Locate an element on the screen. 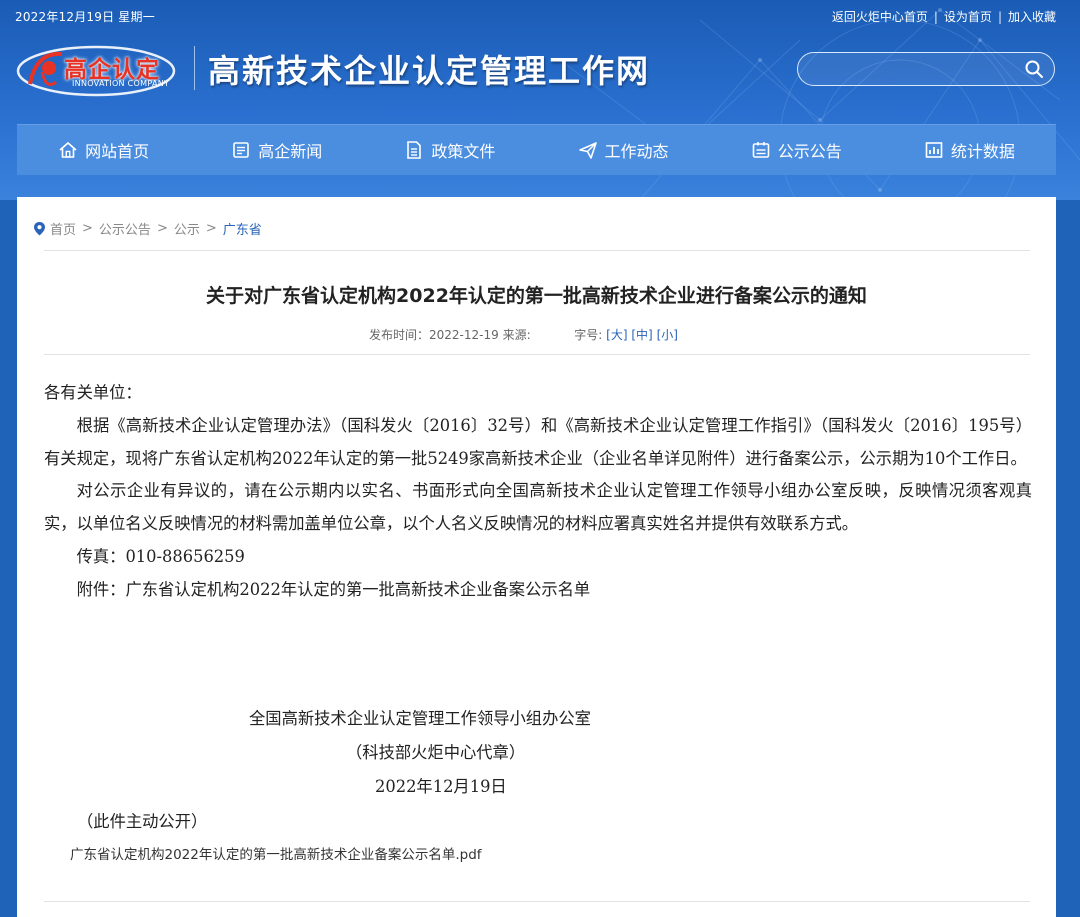  nav-label: 高企新闻 is located at coordinates (290, 151).